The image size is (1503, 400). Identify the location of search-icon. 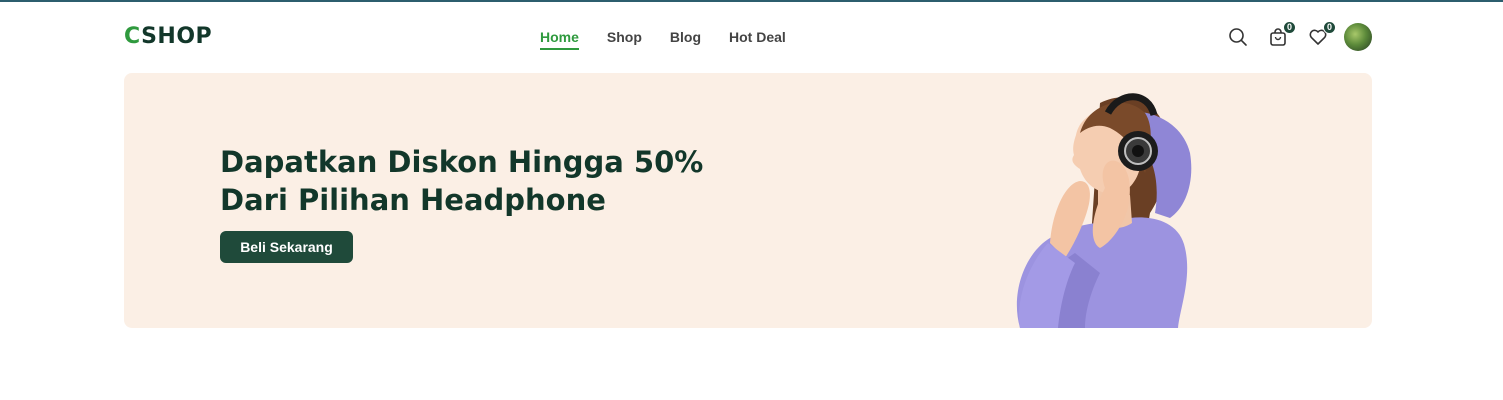
(1238, 37).